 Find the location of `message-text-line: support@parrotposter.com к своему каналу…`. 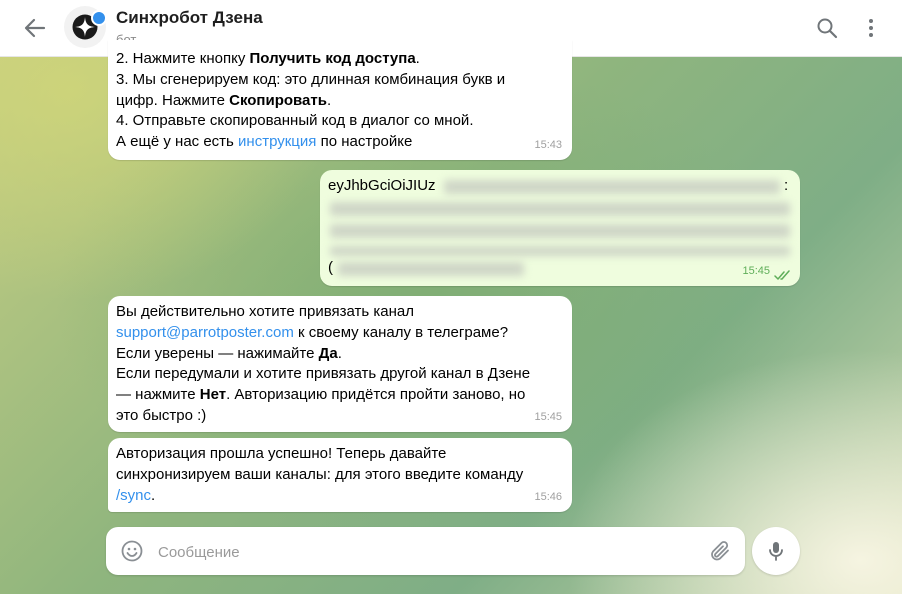

message-text-line: support@parrotposter.com к своему каналу… is located at coordinates (340, 333).